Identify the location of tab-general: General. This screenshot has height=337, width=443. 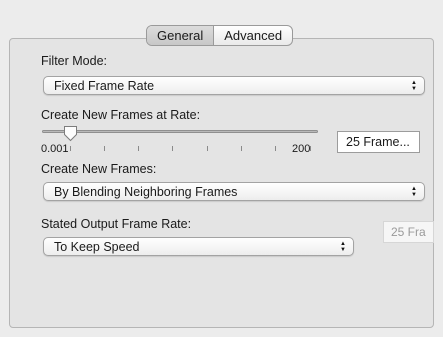
(181, 35).